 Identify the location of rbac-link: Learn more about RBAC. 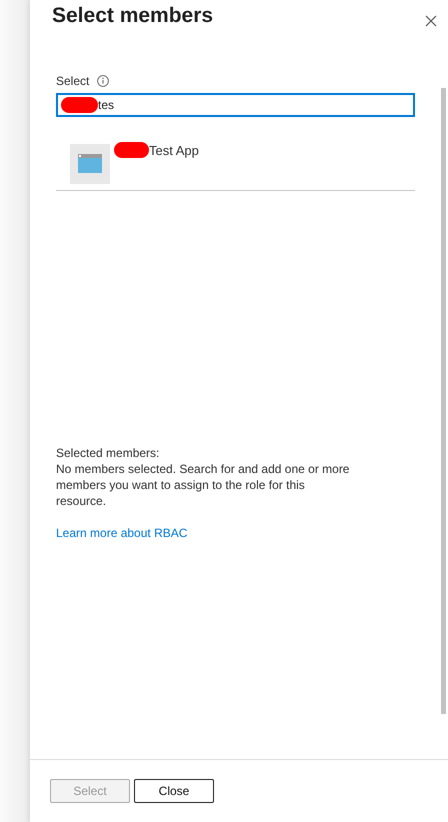
(122, 533).